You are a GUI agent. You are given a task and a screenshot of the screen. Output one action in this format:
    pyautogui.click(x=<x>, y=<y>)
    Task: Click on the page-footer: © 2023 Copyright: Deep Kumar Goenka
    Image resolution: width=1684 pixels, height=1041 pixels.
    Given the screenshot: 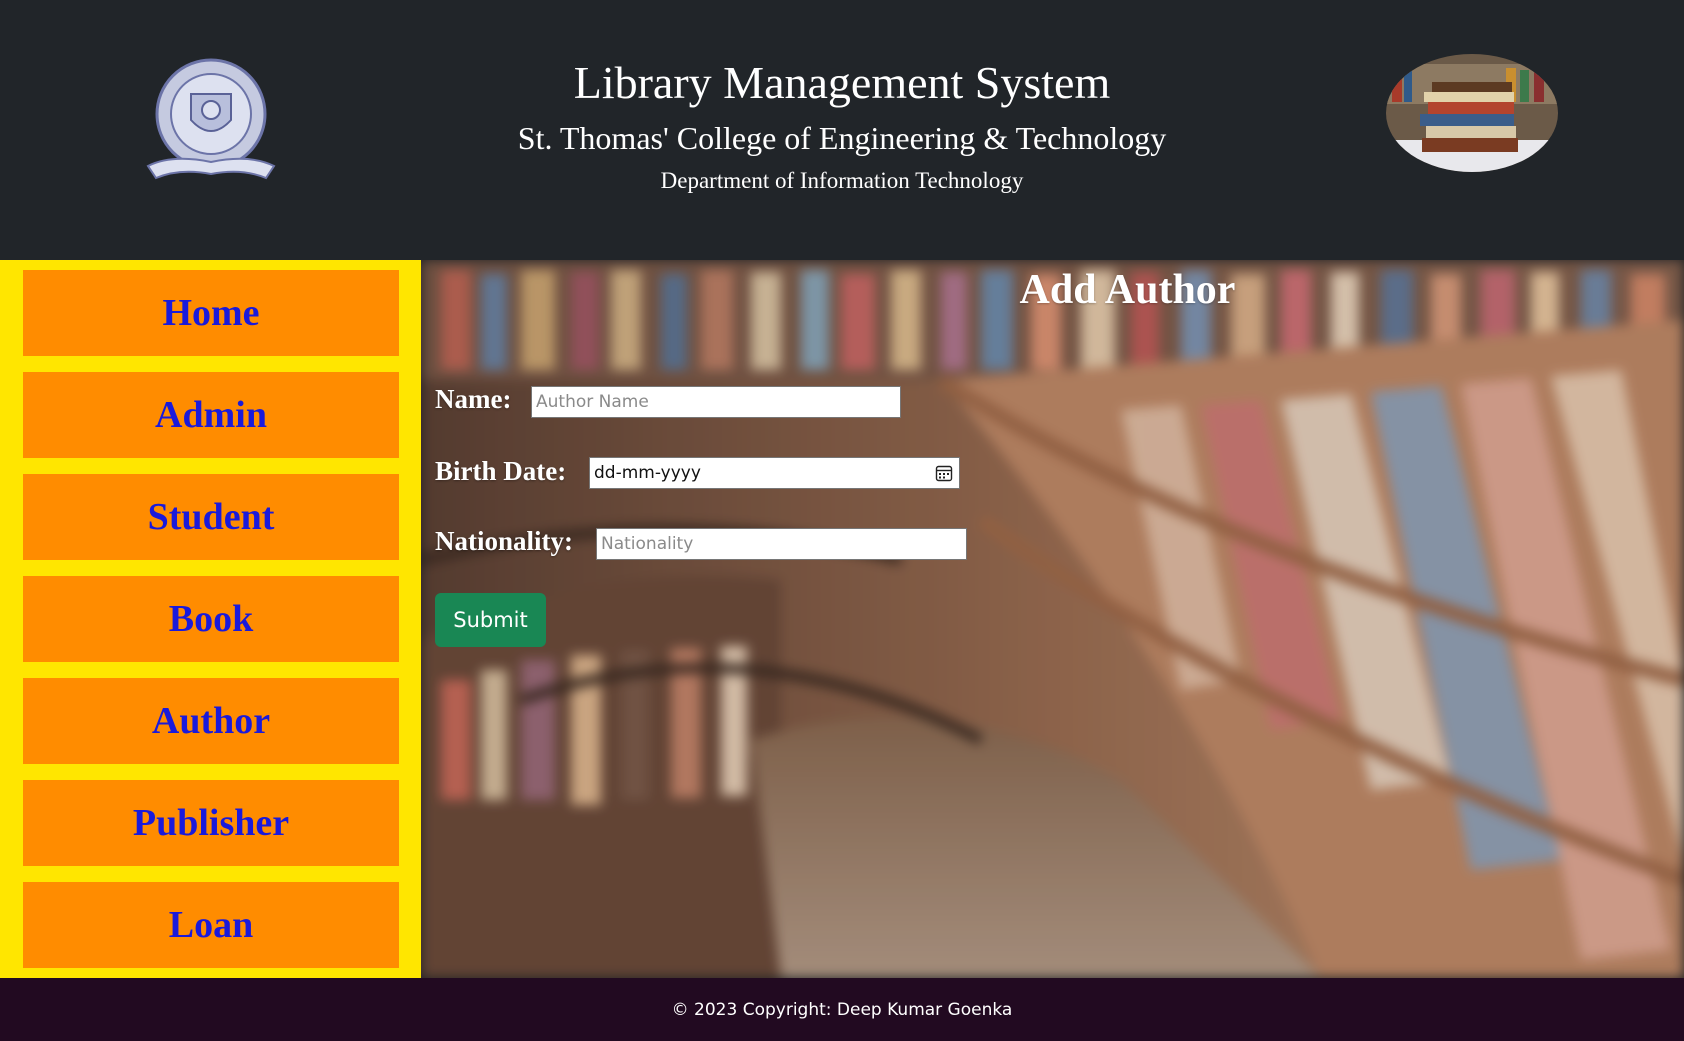 What is the action you would take?
    pyautogui.click(x=842, y=1009)
    